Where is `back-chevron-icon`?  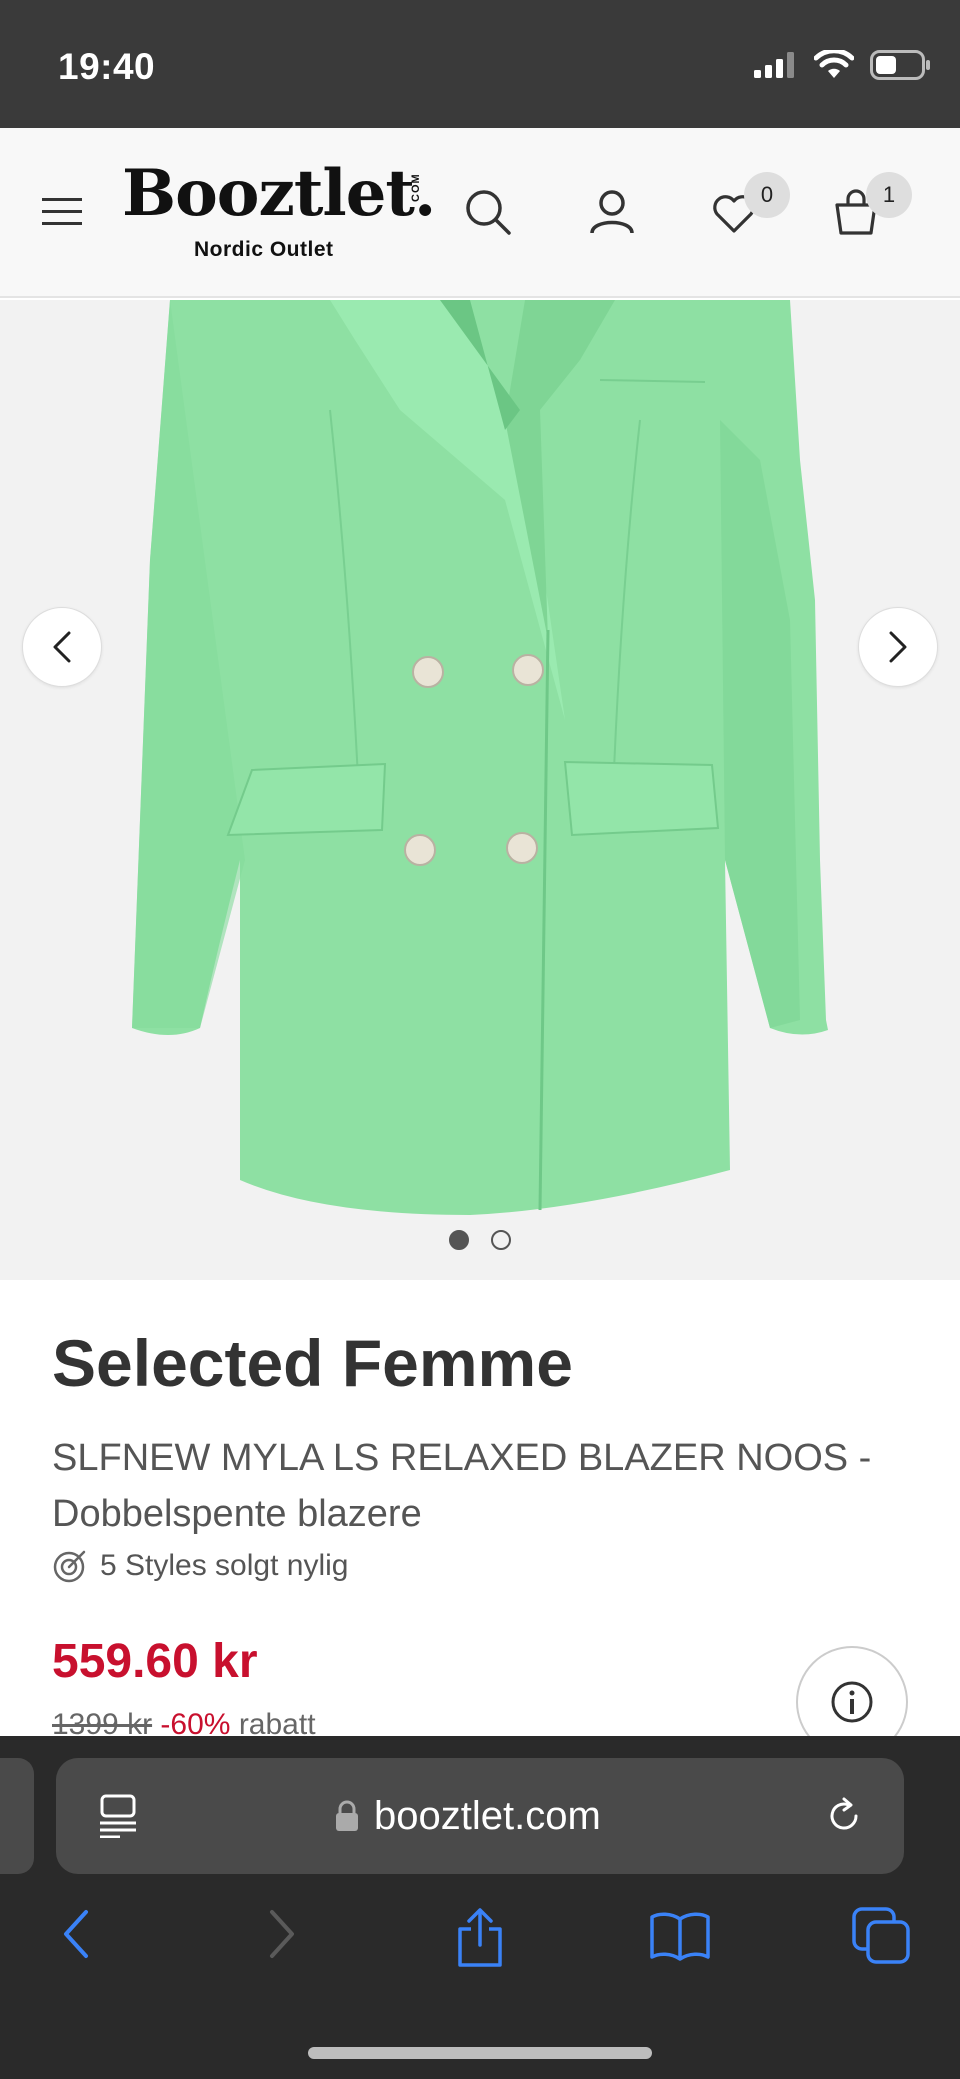 back-chevron-icon is located at coordinates (76, 1934).